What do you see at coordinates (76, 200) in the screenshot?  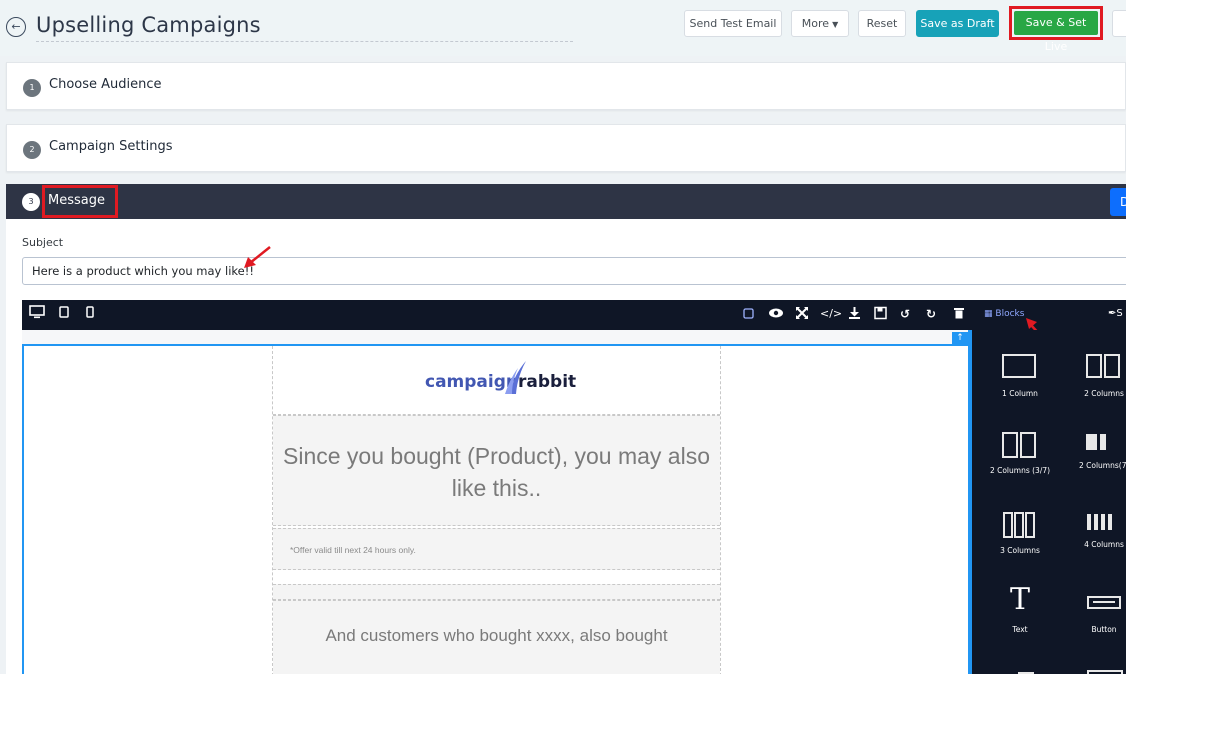 I see `step-label: Message` at bounding box center [76, 200].